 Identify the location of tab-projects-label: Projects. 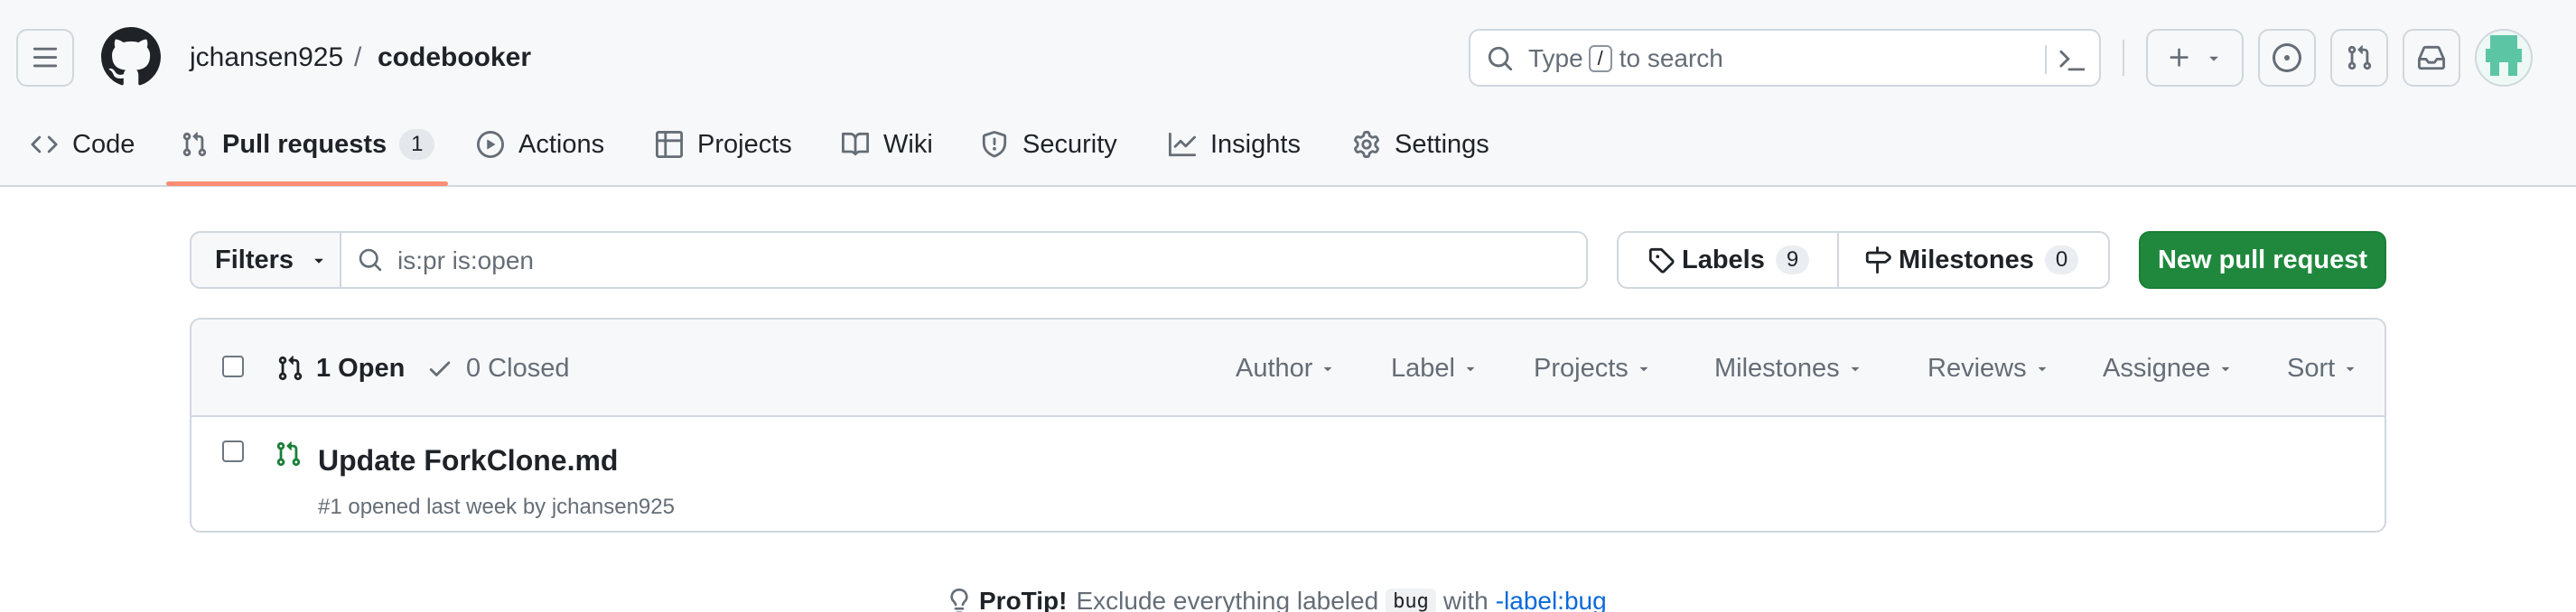
(744, 144).